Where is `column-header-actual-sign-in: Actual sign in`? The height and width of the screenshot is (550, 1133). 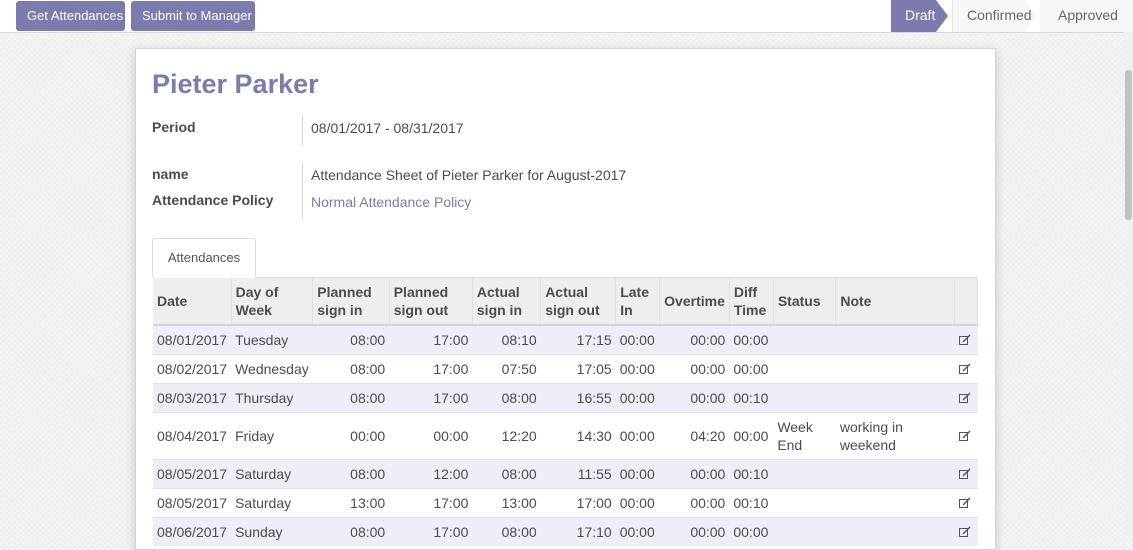 column-header-actual-sign-in: Actual sign in is located at coordinates (507, 302).